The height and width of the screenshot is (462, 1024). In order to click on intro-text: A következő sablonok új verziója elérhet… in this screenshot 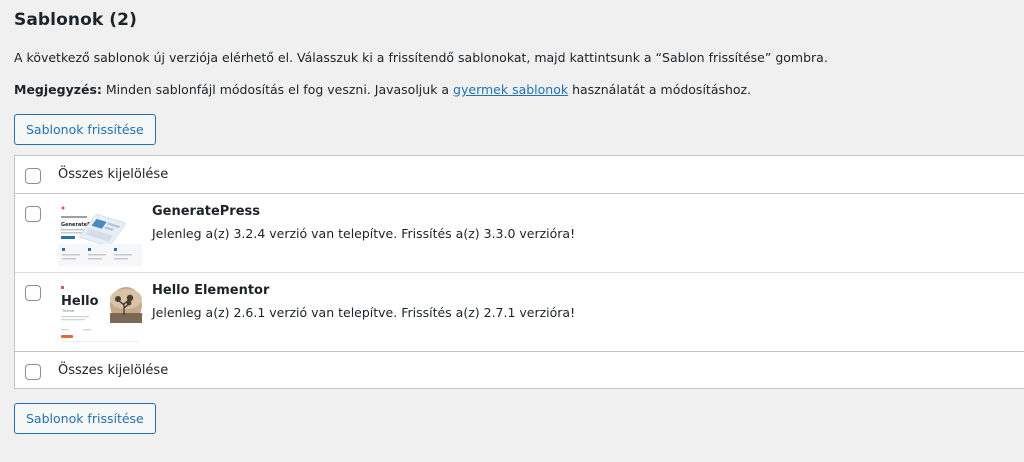, I will do `click(421, 57)`.